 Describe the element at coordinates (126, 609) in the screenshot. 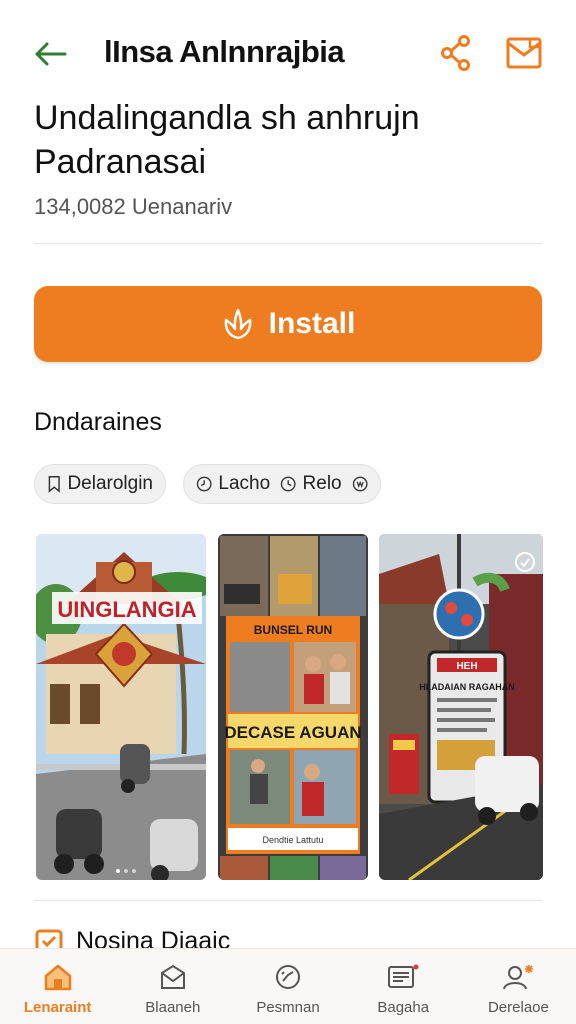

I see `screenshot-1-banner: UINGLANGIA` at that location.